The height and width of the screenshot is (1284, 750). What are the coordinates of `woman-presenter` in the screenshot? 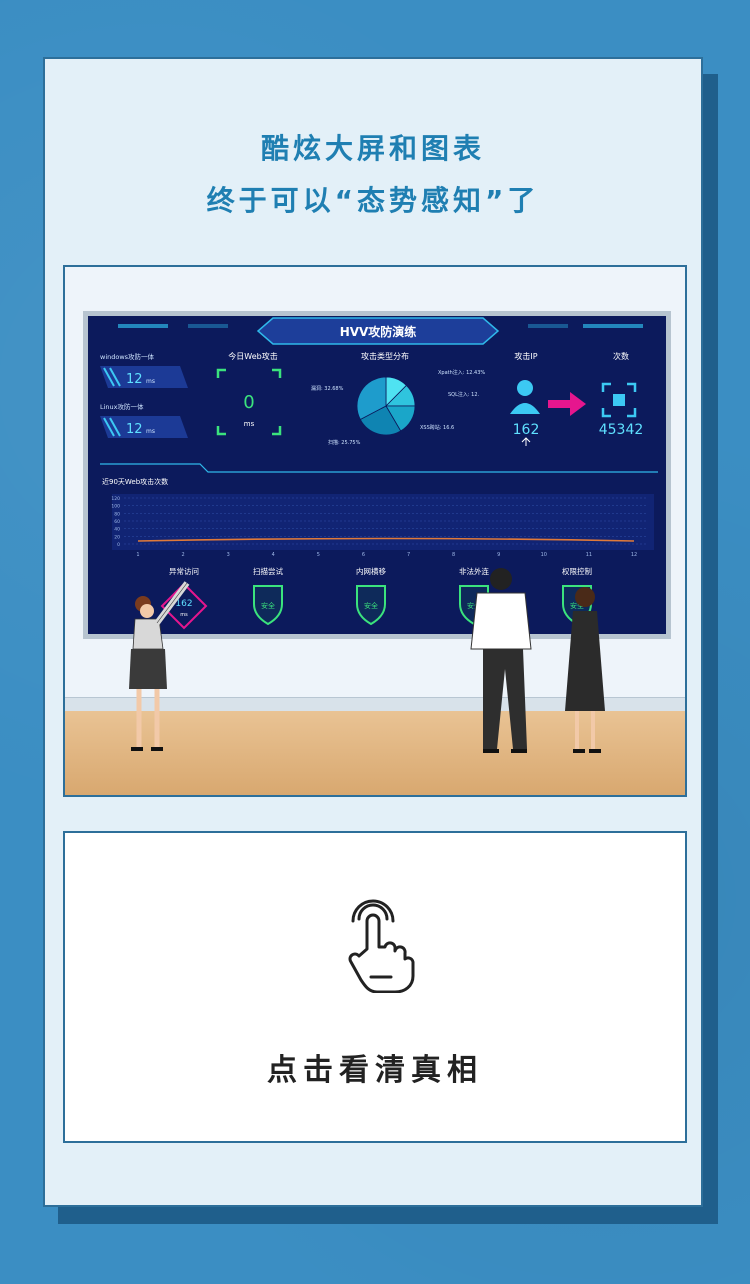 It's located at (159, 666).